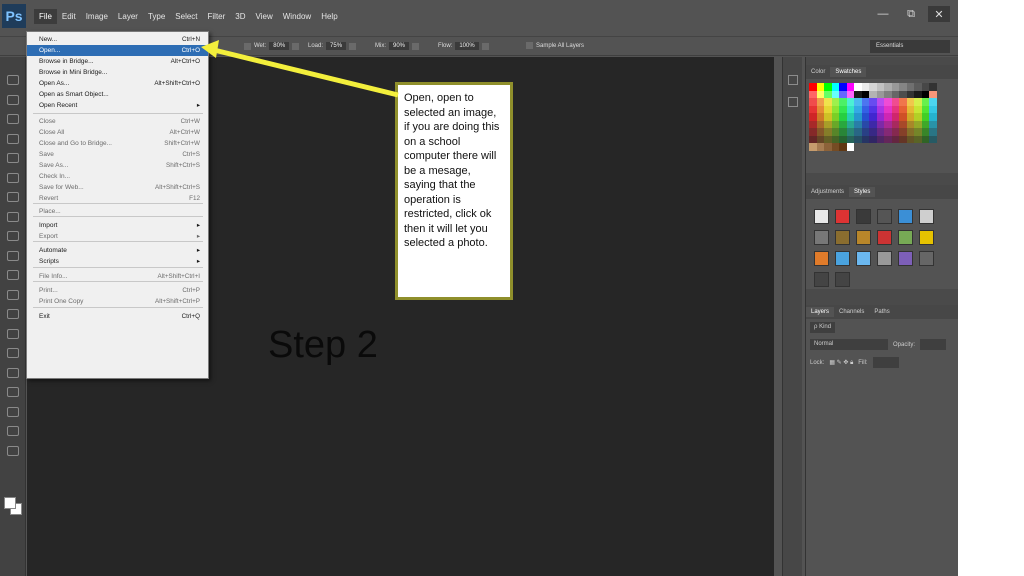  I want to click on move-icon, so click(13, 80).